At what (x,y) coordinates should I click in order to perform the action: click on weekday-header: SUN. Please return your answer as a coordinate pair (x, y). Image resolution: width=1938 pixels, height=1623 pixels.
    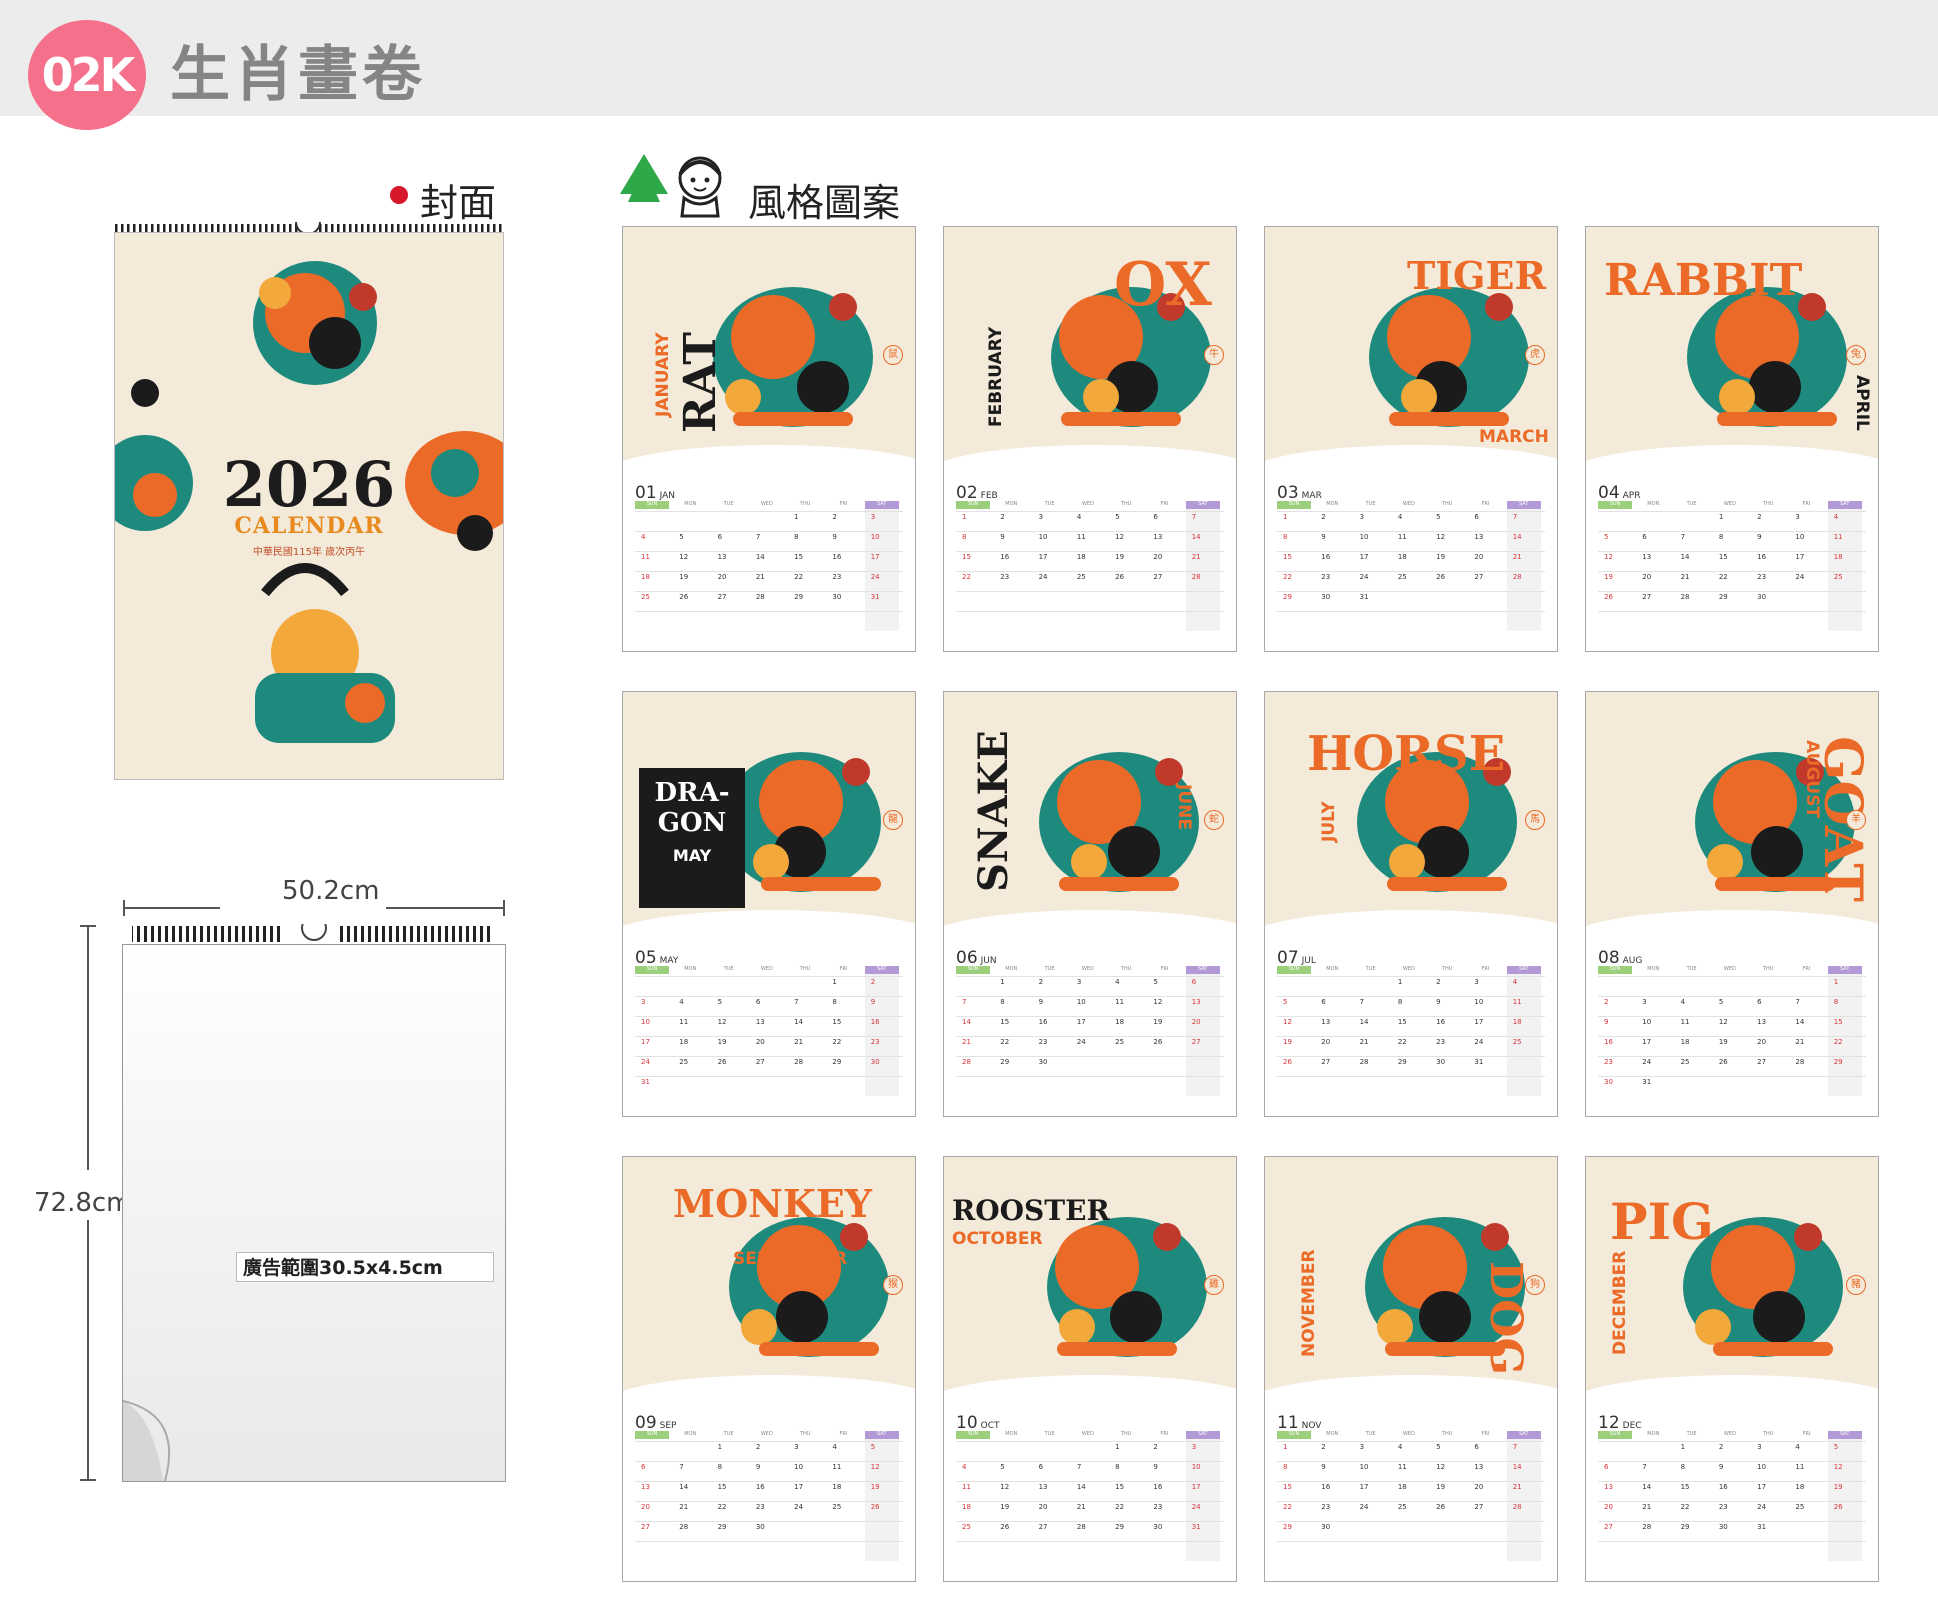
    Looking at the image, I should click on (973, 505).